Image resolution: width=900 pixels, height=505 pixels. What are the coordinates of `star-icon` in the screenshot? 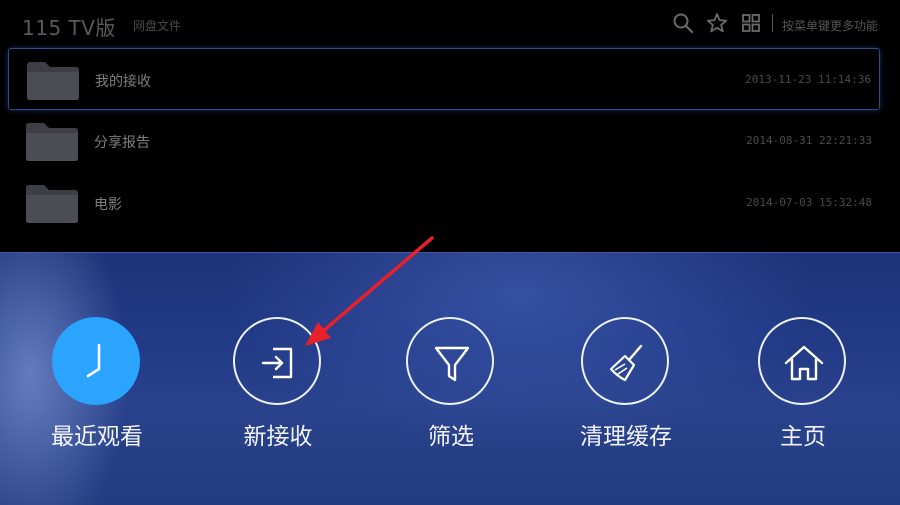 It's located at (717, 23).